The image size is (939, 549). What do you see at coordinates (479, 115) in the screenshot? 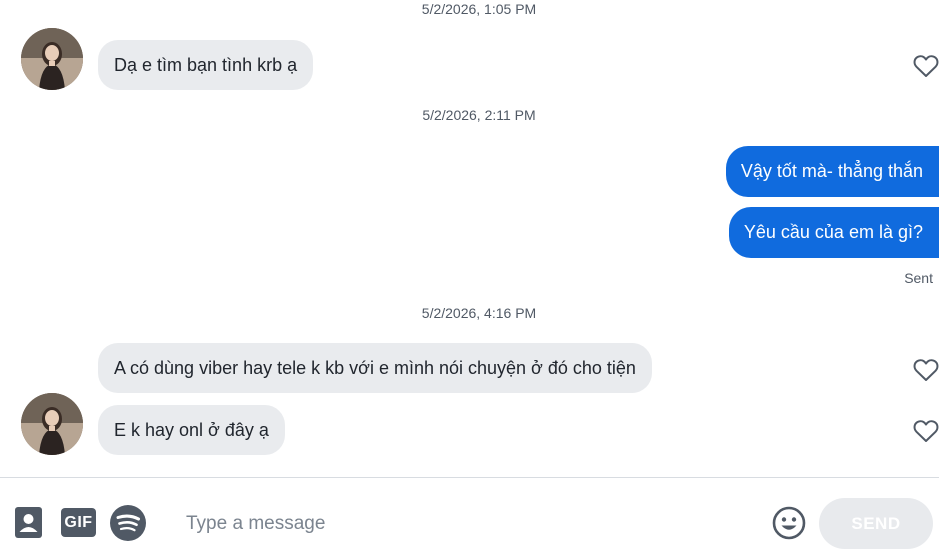
I see `timestamp: 5/2/2026, 2:11 PM` at bounding box center [479, 115].